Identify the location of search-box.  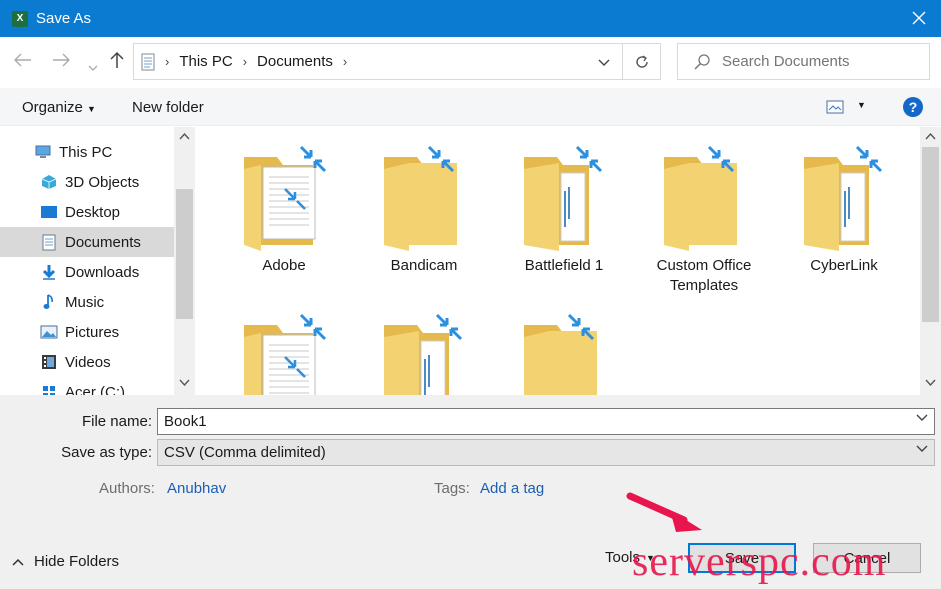
(803, 61).